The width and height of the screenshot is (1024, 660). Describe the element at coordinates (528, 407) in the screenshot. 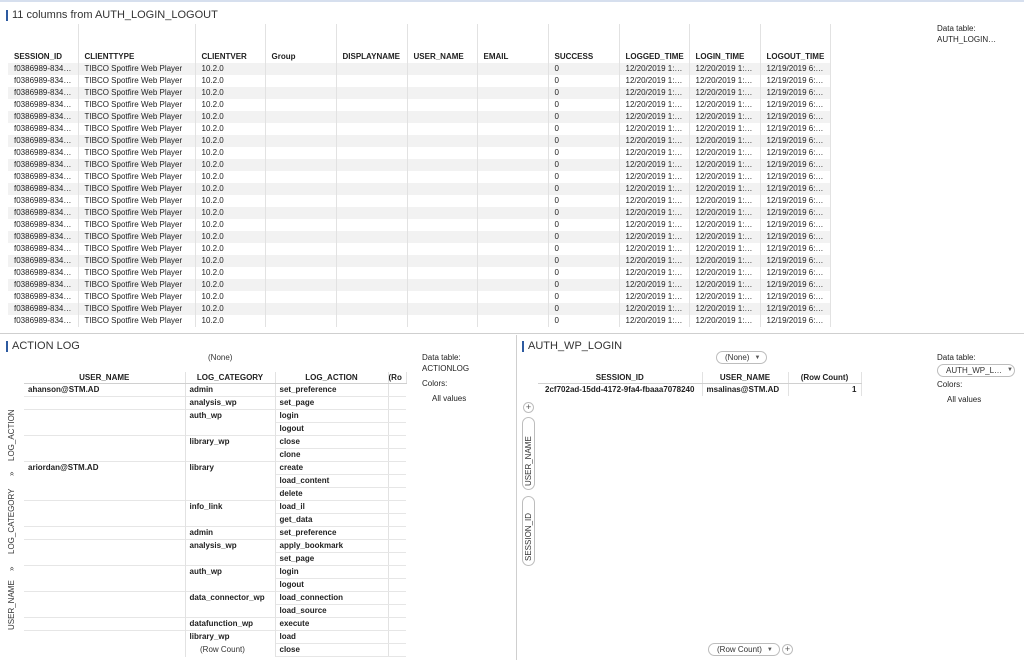

I see `add-row-axis-icon: +` at that location.